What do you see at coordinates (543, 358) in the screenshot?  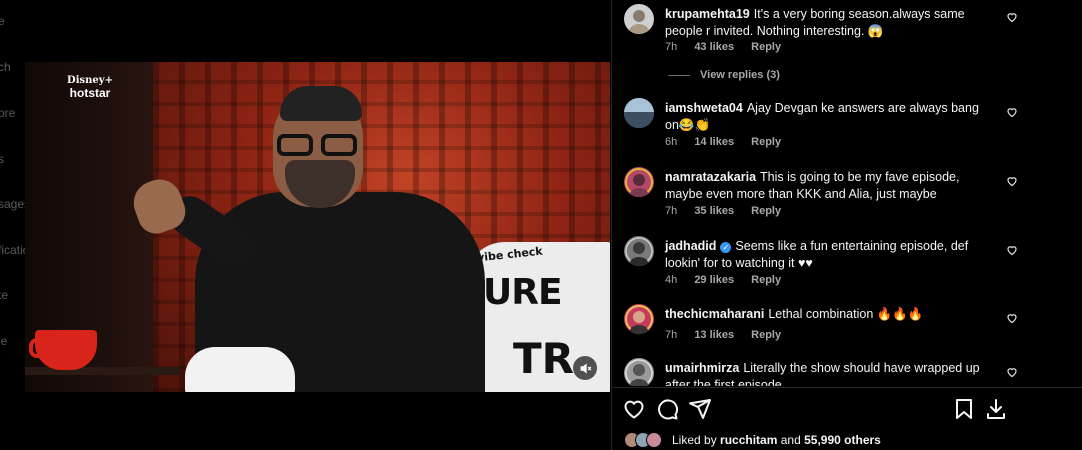 I see `sofa-text: TR` at bounding box center [543, 358].